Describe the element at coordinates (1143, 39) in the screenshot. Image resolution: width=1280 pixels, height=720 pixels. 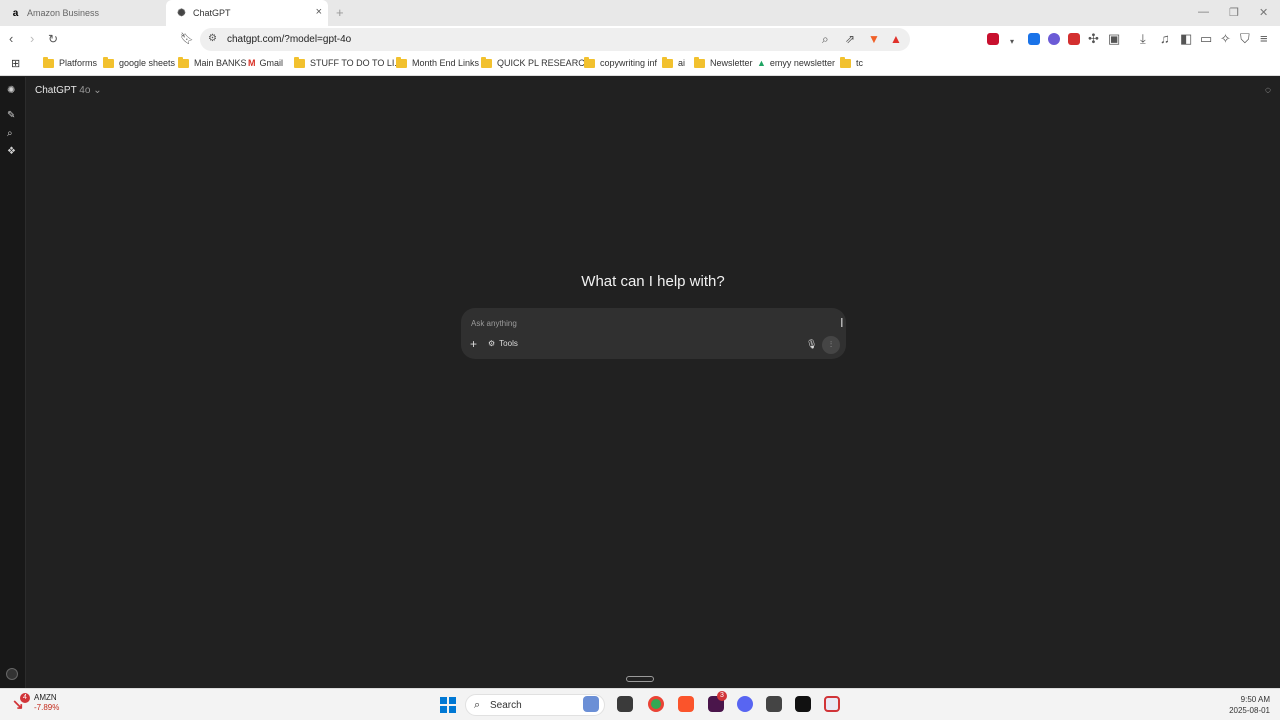
I see `downloads-icon: ⤓` at that location.